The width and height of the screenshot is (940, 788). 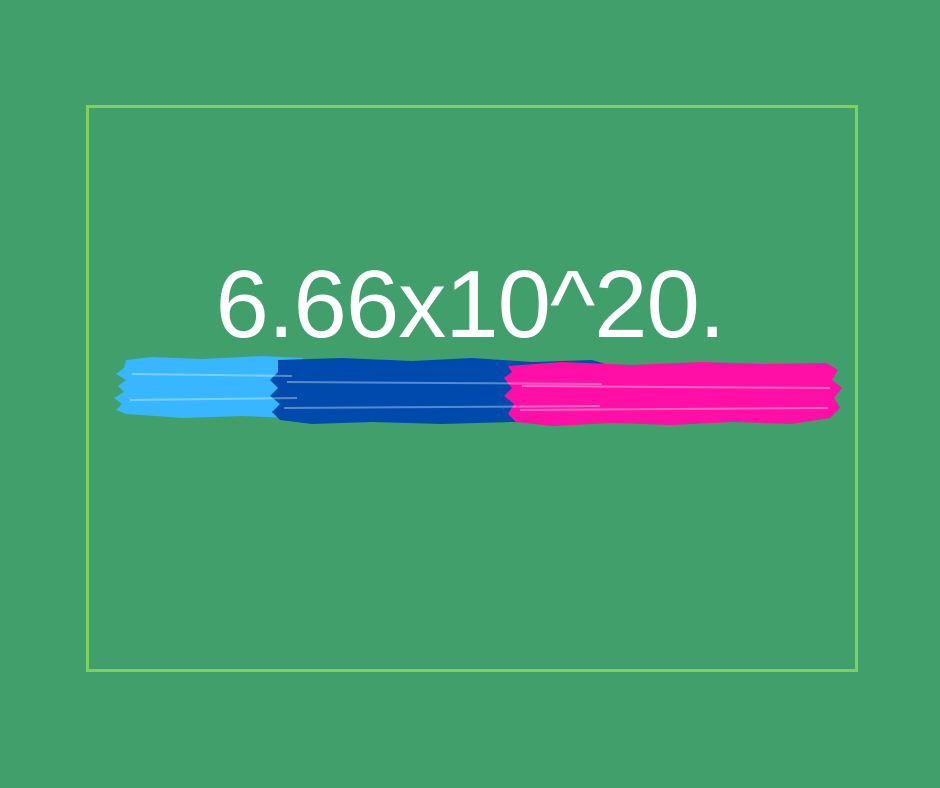 What do you see at coordinates (470, 304) in the screenshot?
I see `headline-text: 6.66x10^20.` at bounding box center [470, 304].